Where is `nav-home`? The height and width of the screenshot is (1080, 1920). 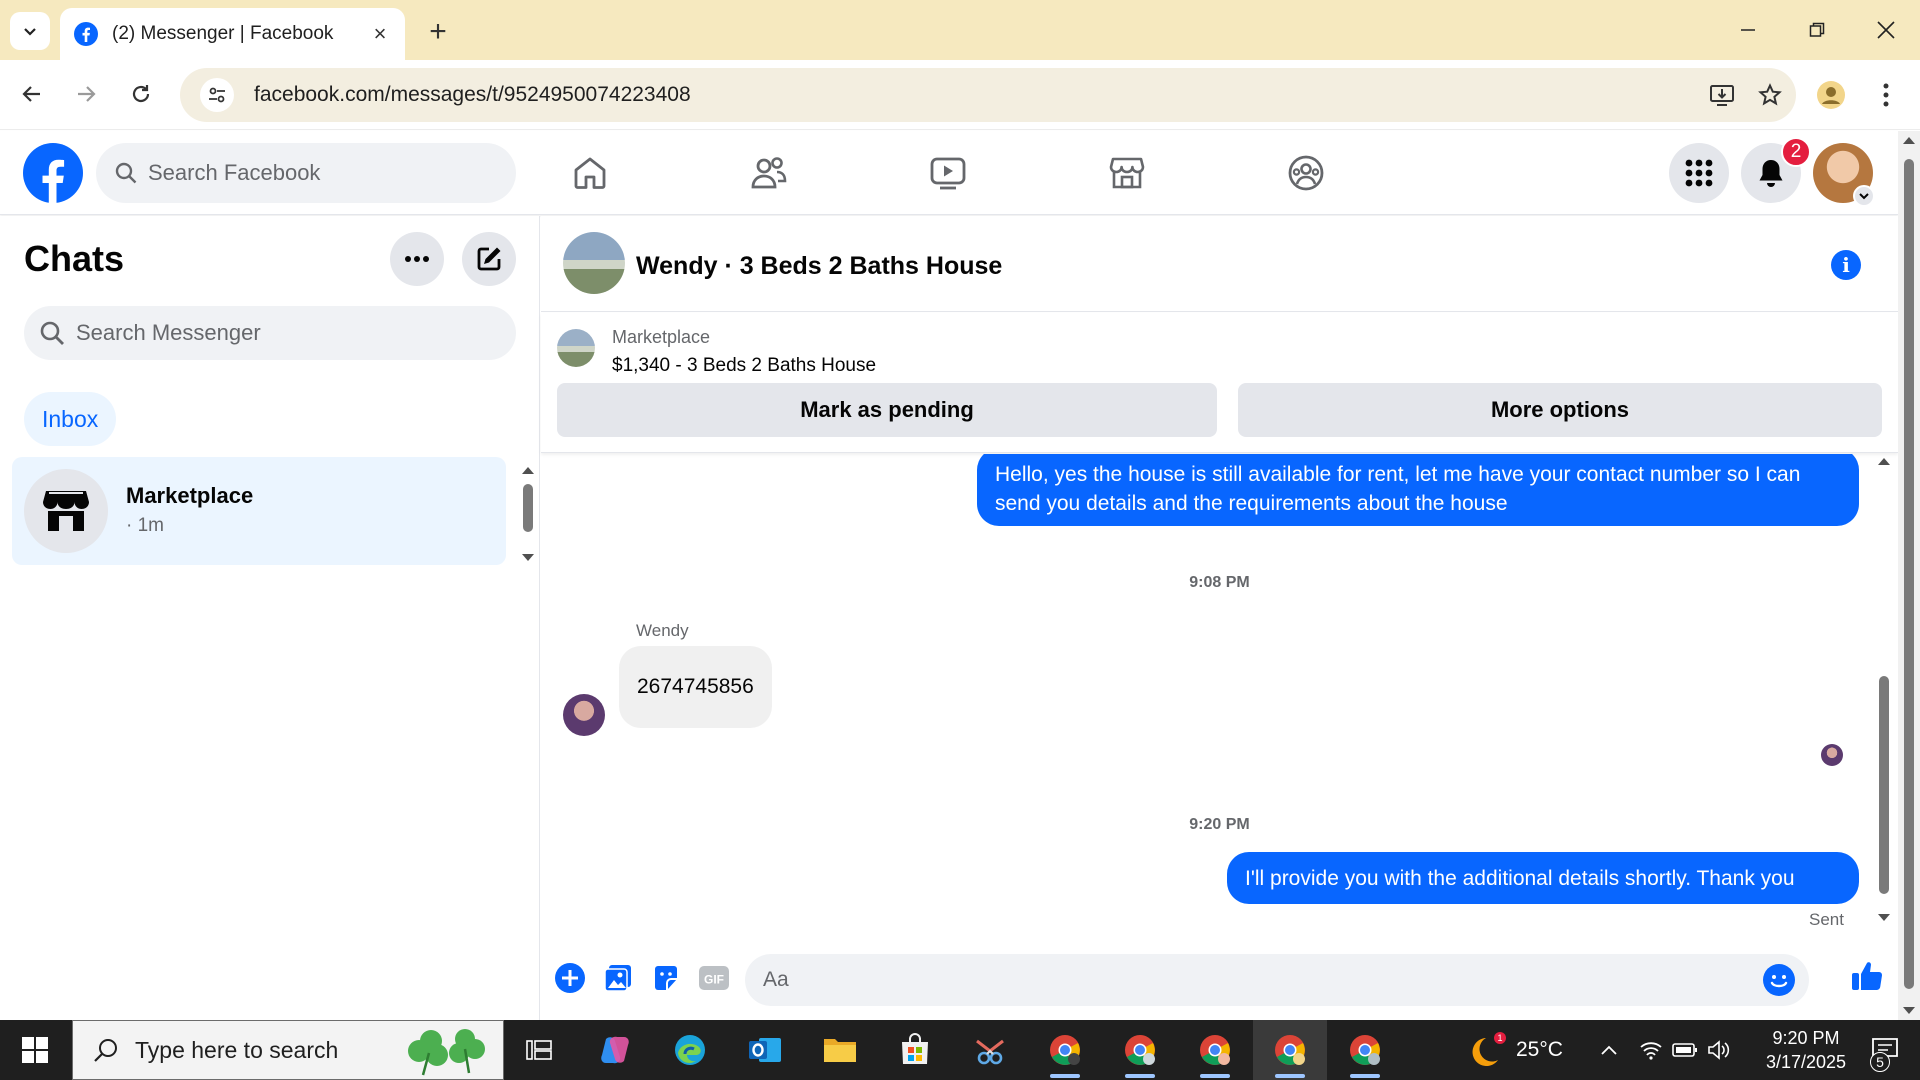 nav-home is located at coordinates (590, 173).